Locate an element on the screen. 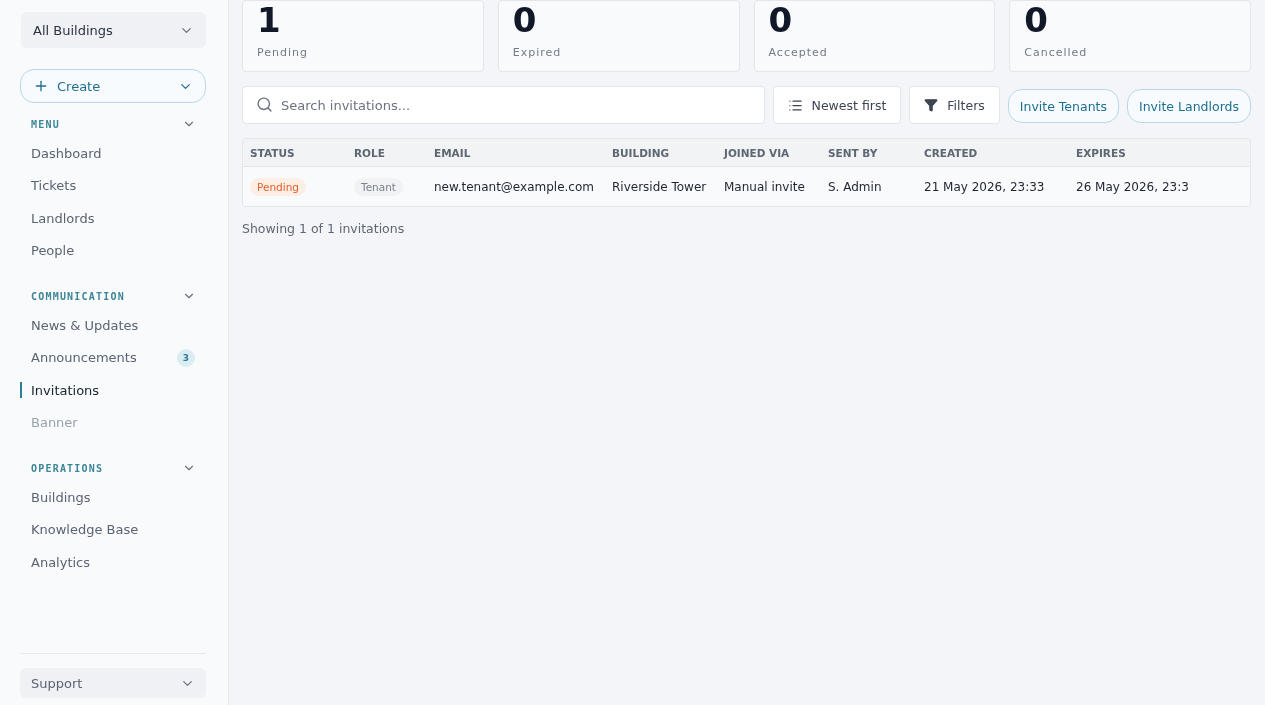 Image resolution: width=1265 pixels, height=705 pixels. stat-label: Pending is located at coordinates (283, 52).